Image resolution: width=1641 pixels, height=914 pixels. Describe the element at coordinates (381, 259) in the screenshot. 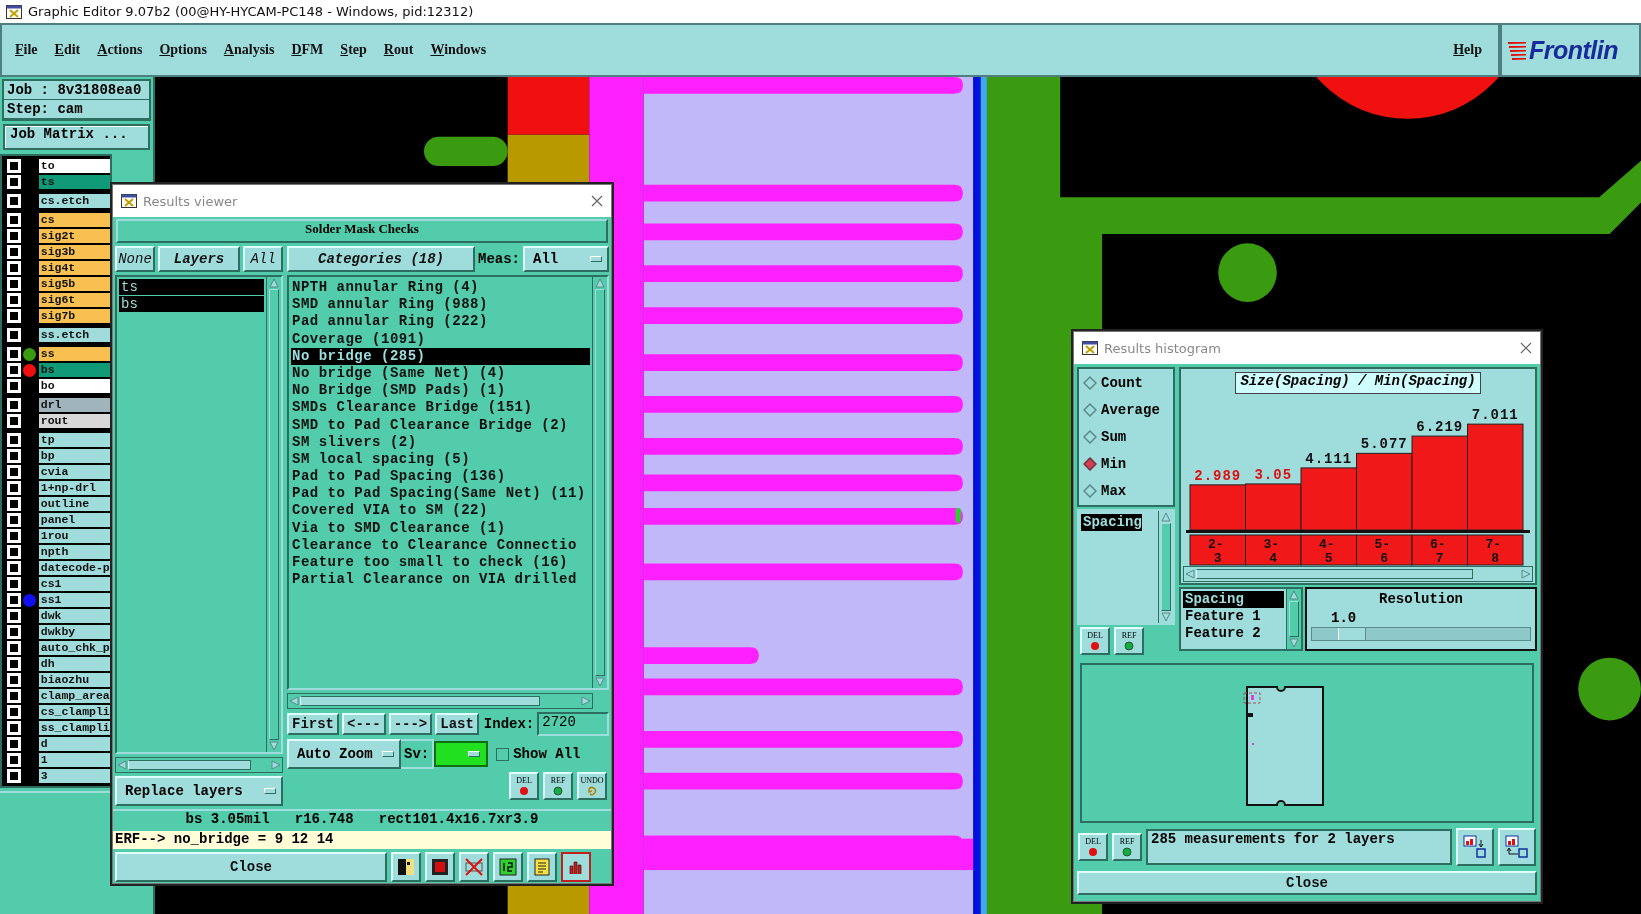

I see `categories-tab: Categories (18)` at that location.